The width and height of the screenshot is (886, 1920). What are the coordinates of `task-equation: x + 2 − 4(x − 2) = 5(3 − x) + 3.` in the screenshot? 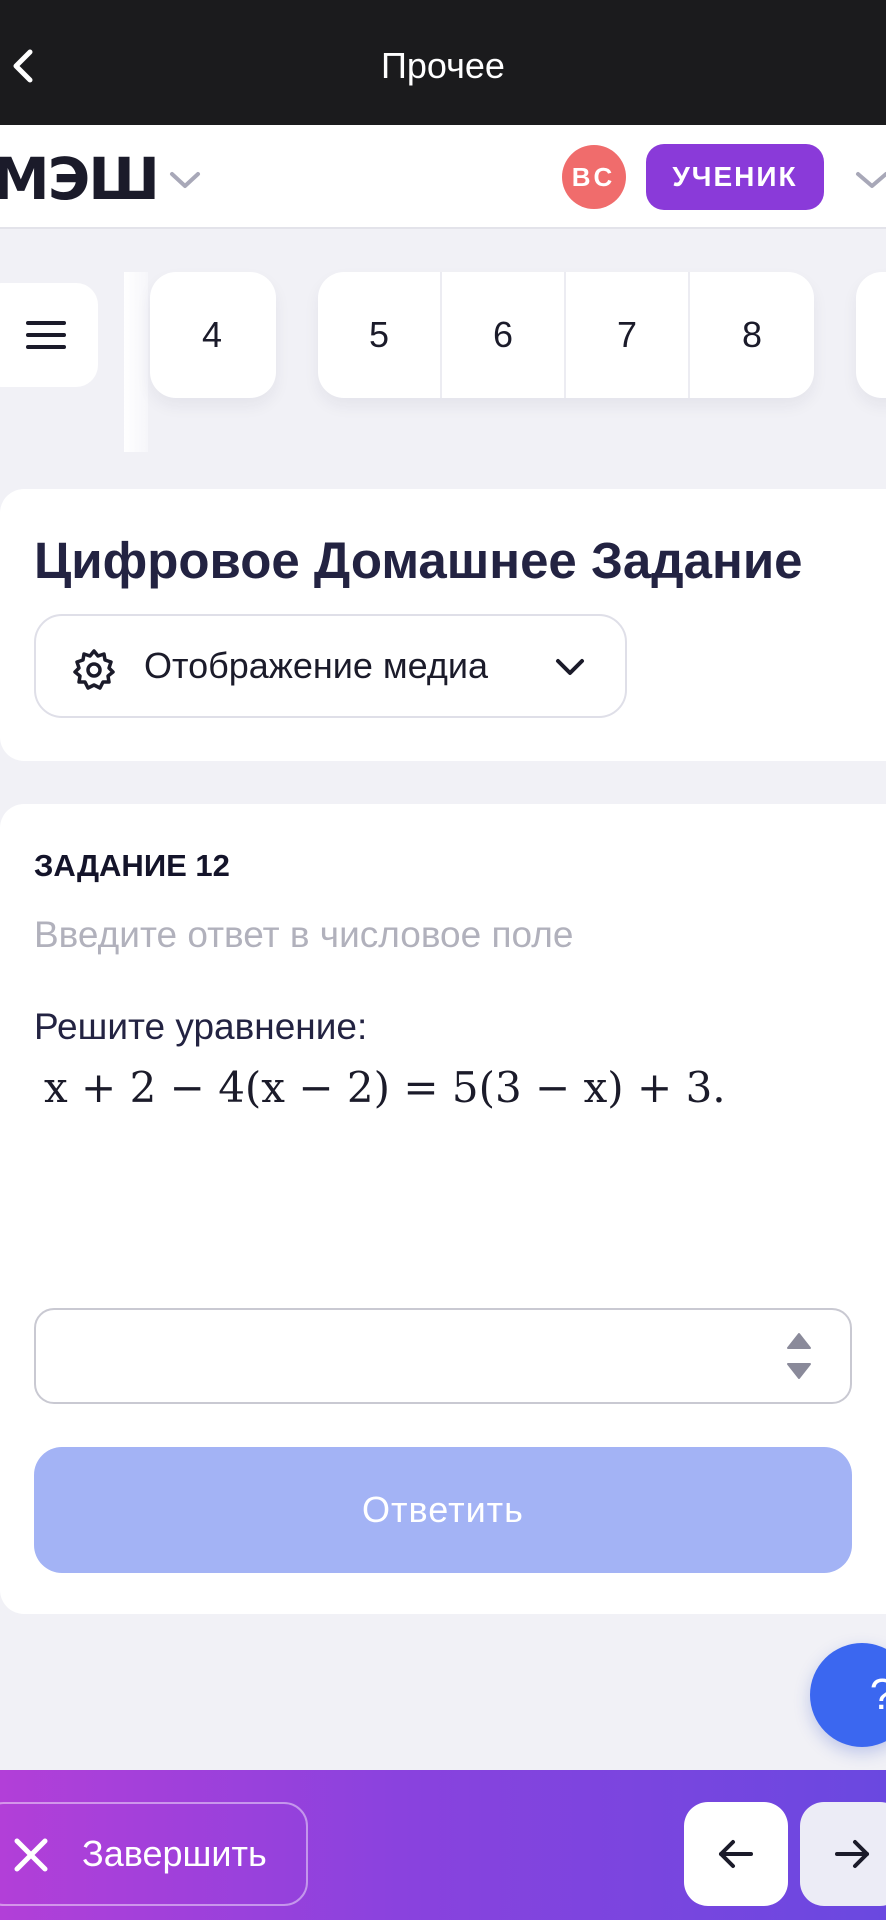 It's located at (385, 1087).